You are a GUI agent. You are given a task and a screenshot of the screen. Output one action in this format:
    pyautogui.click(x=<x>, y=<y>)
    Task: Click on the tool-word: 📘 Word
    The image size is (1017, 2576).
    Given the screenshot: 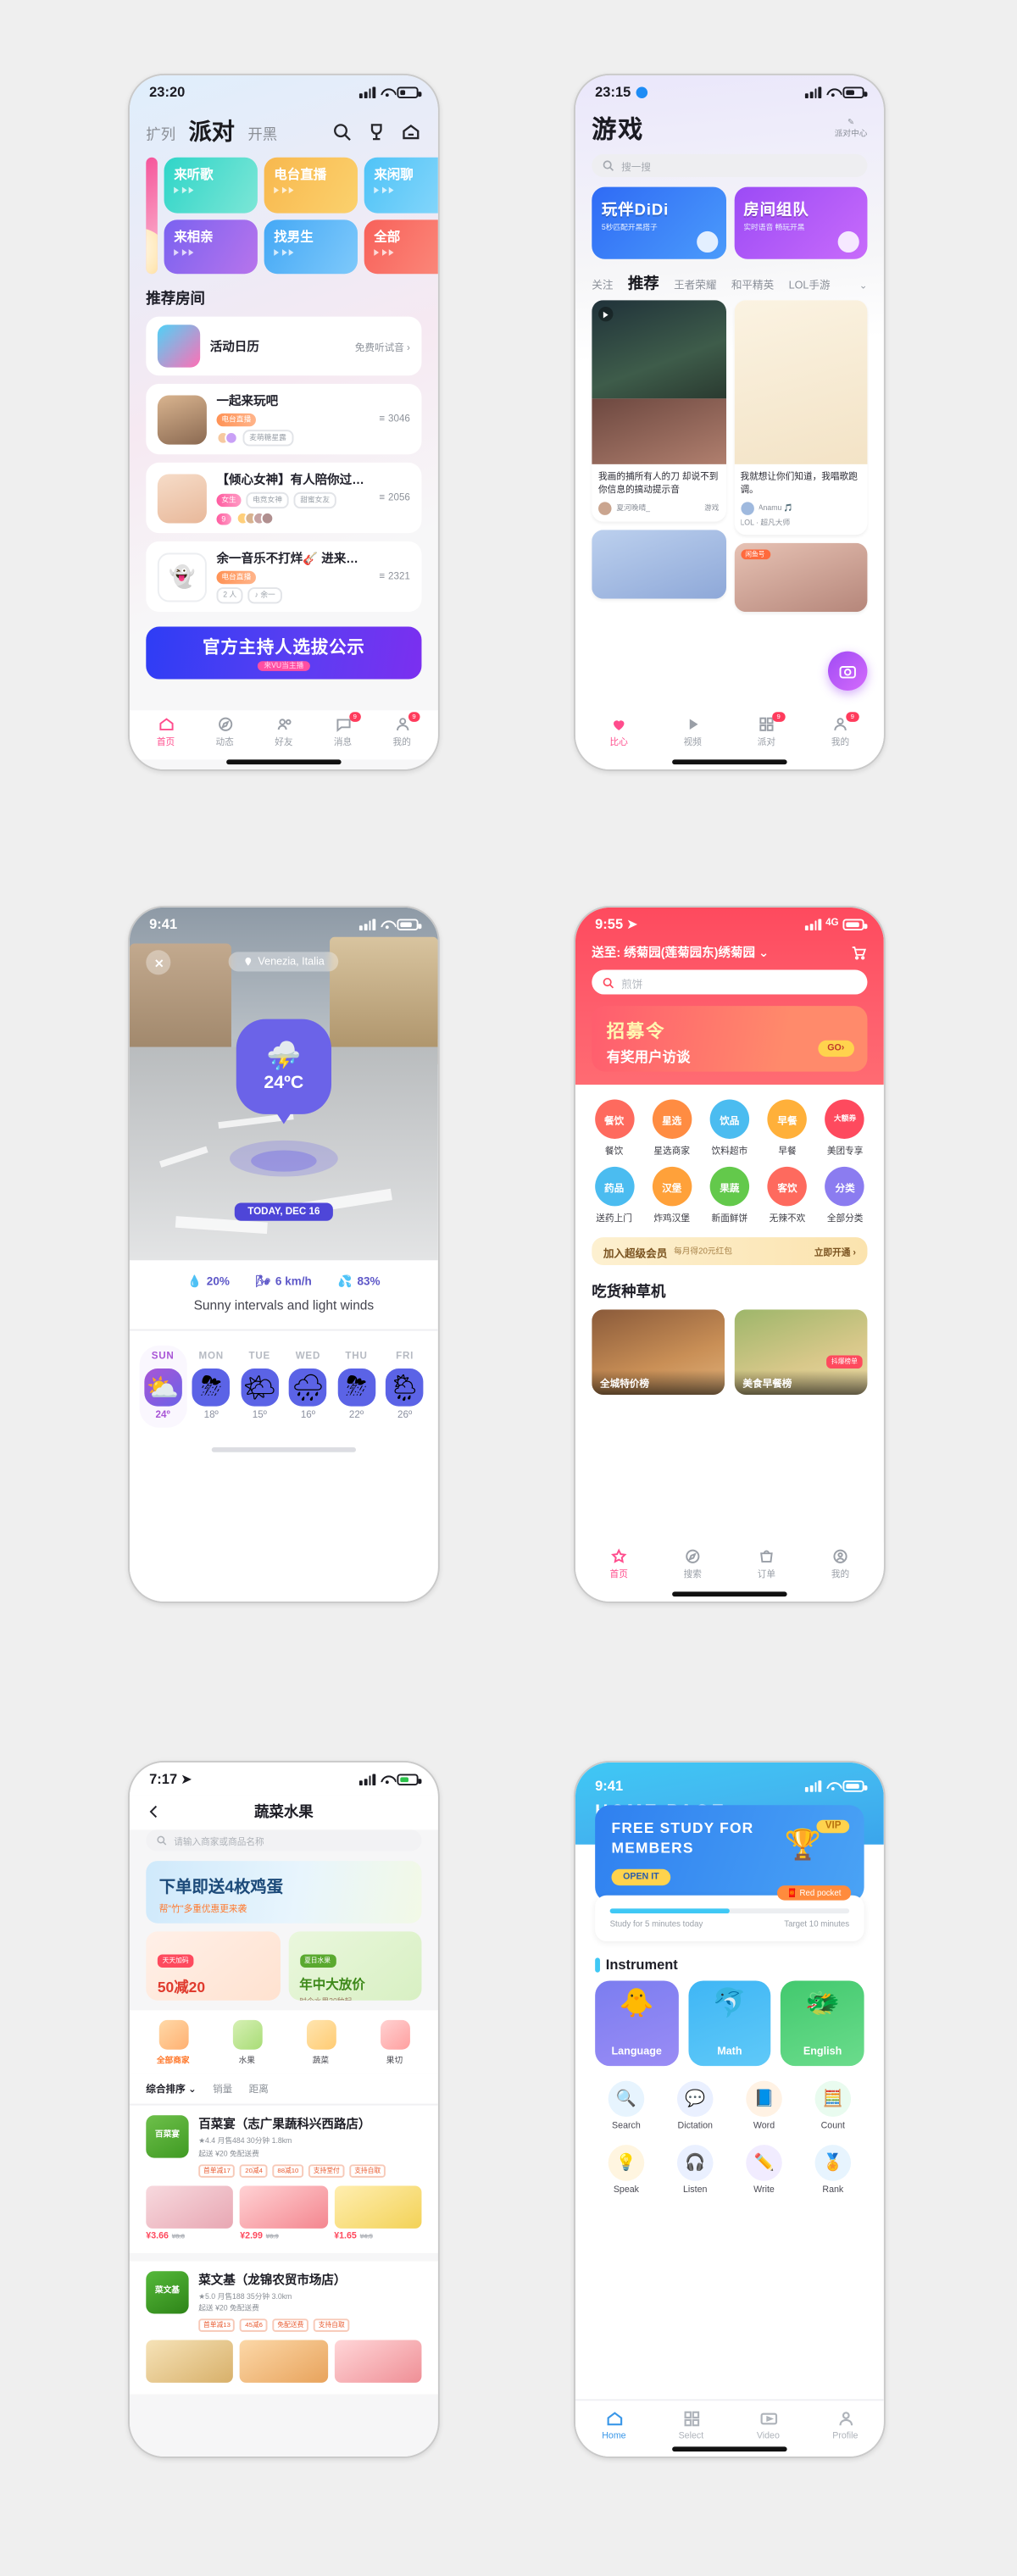 What is the action you would take?
    pyautogui.click(x=764, y=2106)
    